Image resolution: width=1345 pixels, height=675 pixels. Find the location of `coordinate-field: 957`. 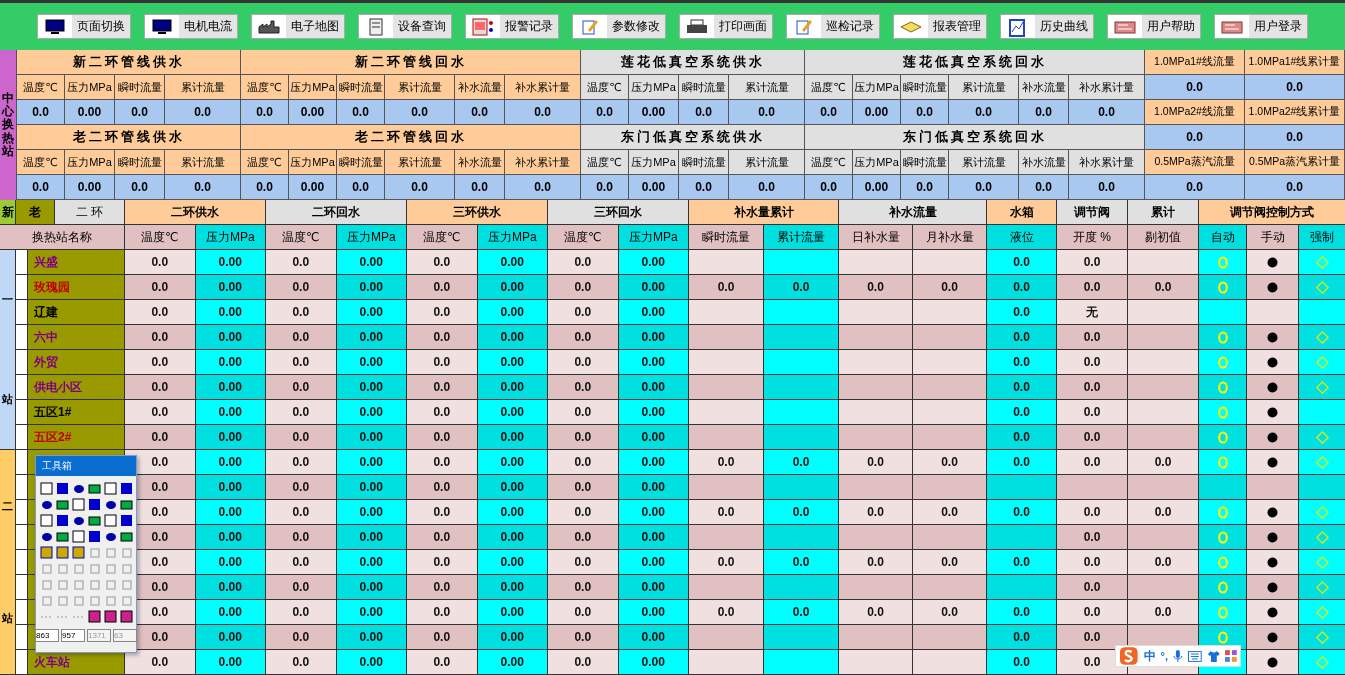

coordinate-field: 957 is located at coordinates (73, 635).